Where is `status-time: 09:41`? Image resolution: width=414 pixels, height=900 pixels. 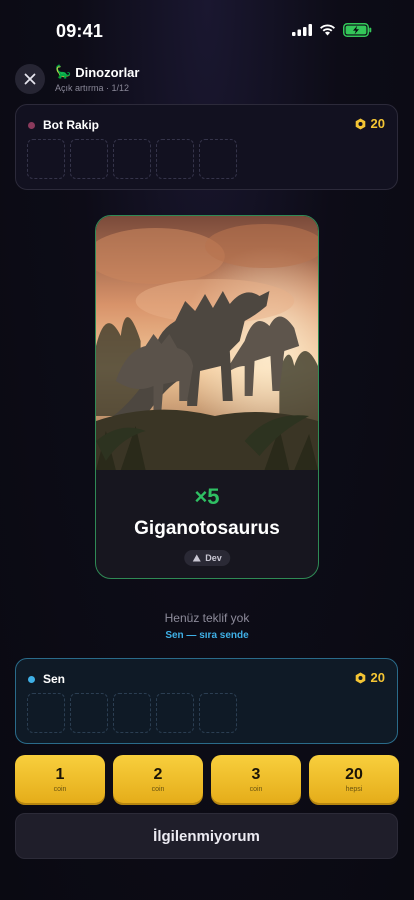 status-time: 09:41 is located at coordinates (80, 31).